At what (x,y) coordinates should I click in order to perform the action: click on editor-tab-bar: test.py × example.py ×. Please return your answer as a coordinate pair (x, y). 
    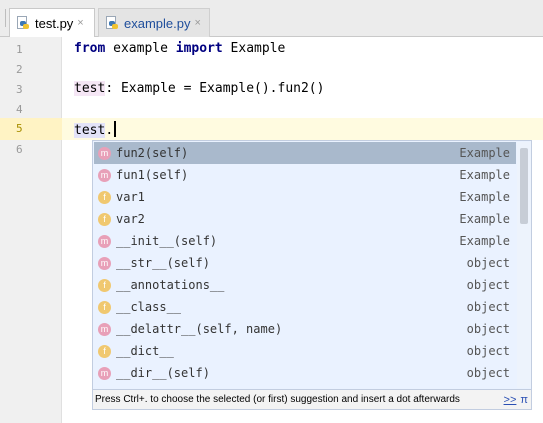
    Looking at the image, I should click on (271, 18).